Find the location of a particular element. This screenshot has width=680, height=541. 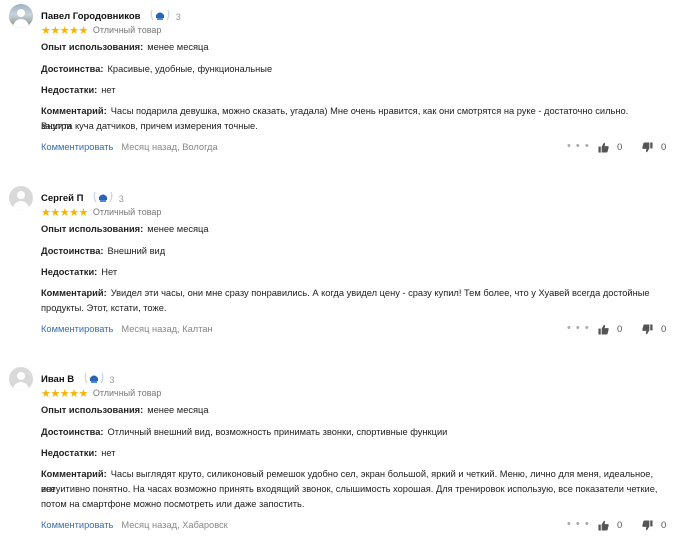

pros-row: Достоинства: Внешний вид is located at coordinates (351, 251).